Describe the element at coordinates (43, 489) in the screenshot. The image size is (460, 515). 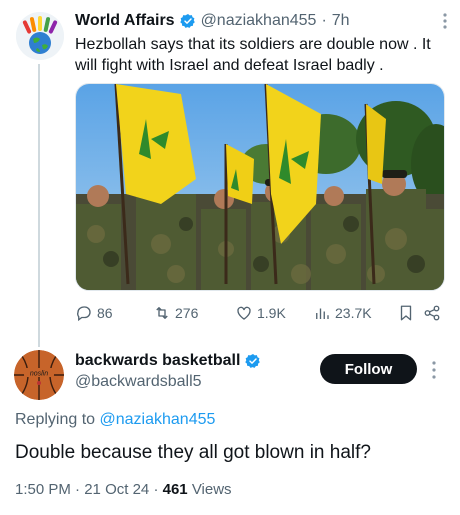
I see `tweet2-time: 1:50 PM` at that location.